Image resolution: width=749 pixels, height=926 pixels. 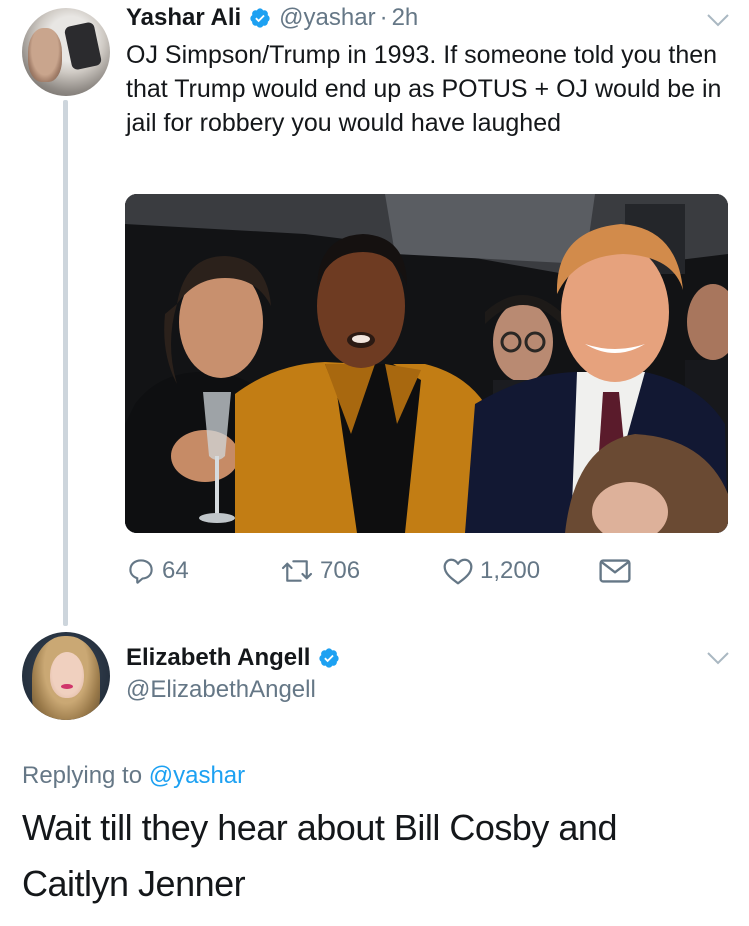 I want to click on reply-author-name: Elizabeth Angell, so click(x=218, y=658).